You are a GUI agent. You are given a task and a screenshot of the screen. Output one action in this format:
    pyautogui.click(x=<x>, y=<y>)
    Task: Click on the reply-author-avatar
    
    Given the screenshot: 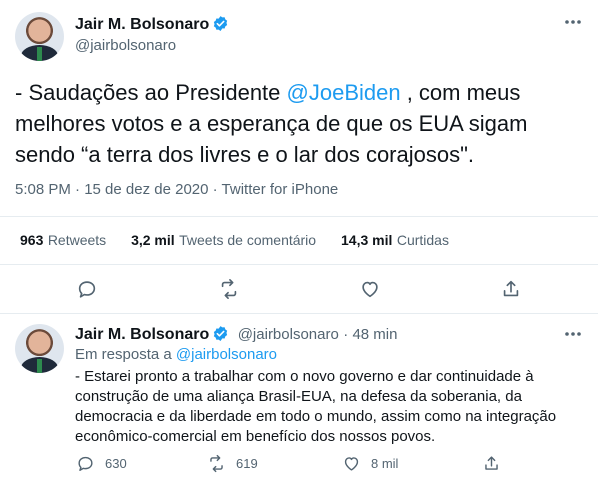 What is the action you would take?
    pyautogui.click(x=39, y=348)
    